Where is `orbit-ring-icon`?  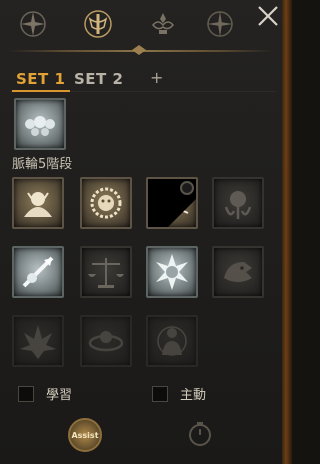 orbit-ring-icon is located at coordinates (106, 341).